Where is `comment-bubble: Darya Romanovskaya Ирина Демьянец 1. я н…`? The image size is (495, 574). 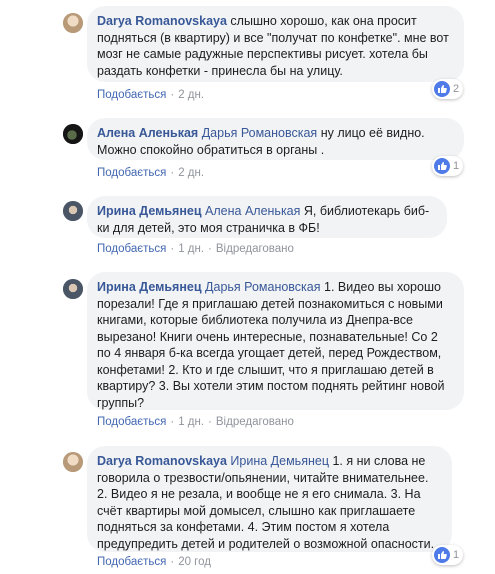 comment-bubble: Darya Romanovskaya Ирина Демьянец 1. я н… is located at coordinates (269, 499).